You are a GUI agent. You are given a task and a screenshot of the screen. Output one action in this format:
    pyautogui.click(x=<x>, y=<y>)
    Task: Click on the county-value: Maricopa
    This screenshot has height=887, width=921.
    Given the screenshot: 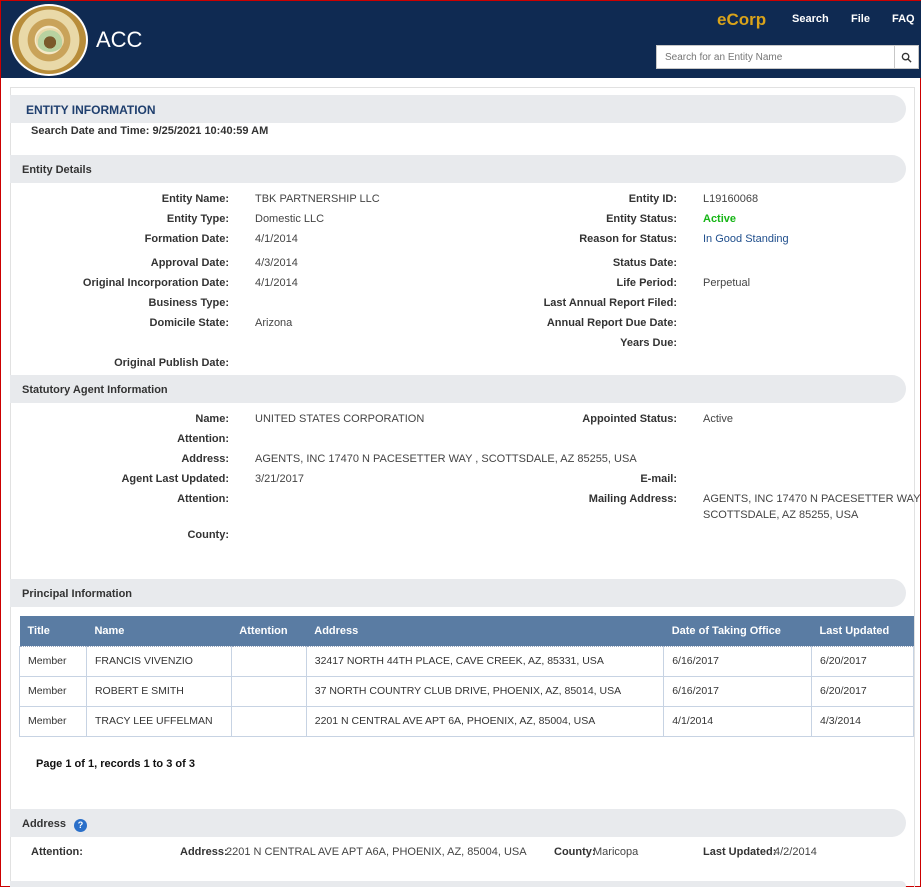 What is the action you would take?
    pyautogui.click(x=616, y=852)
    